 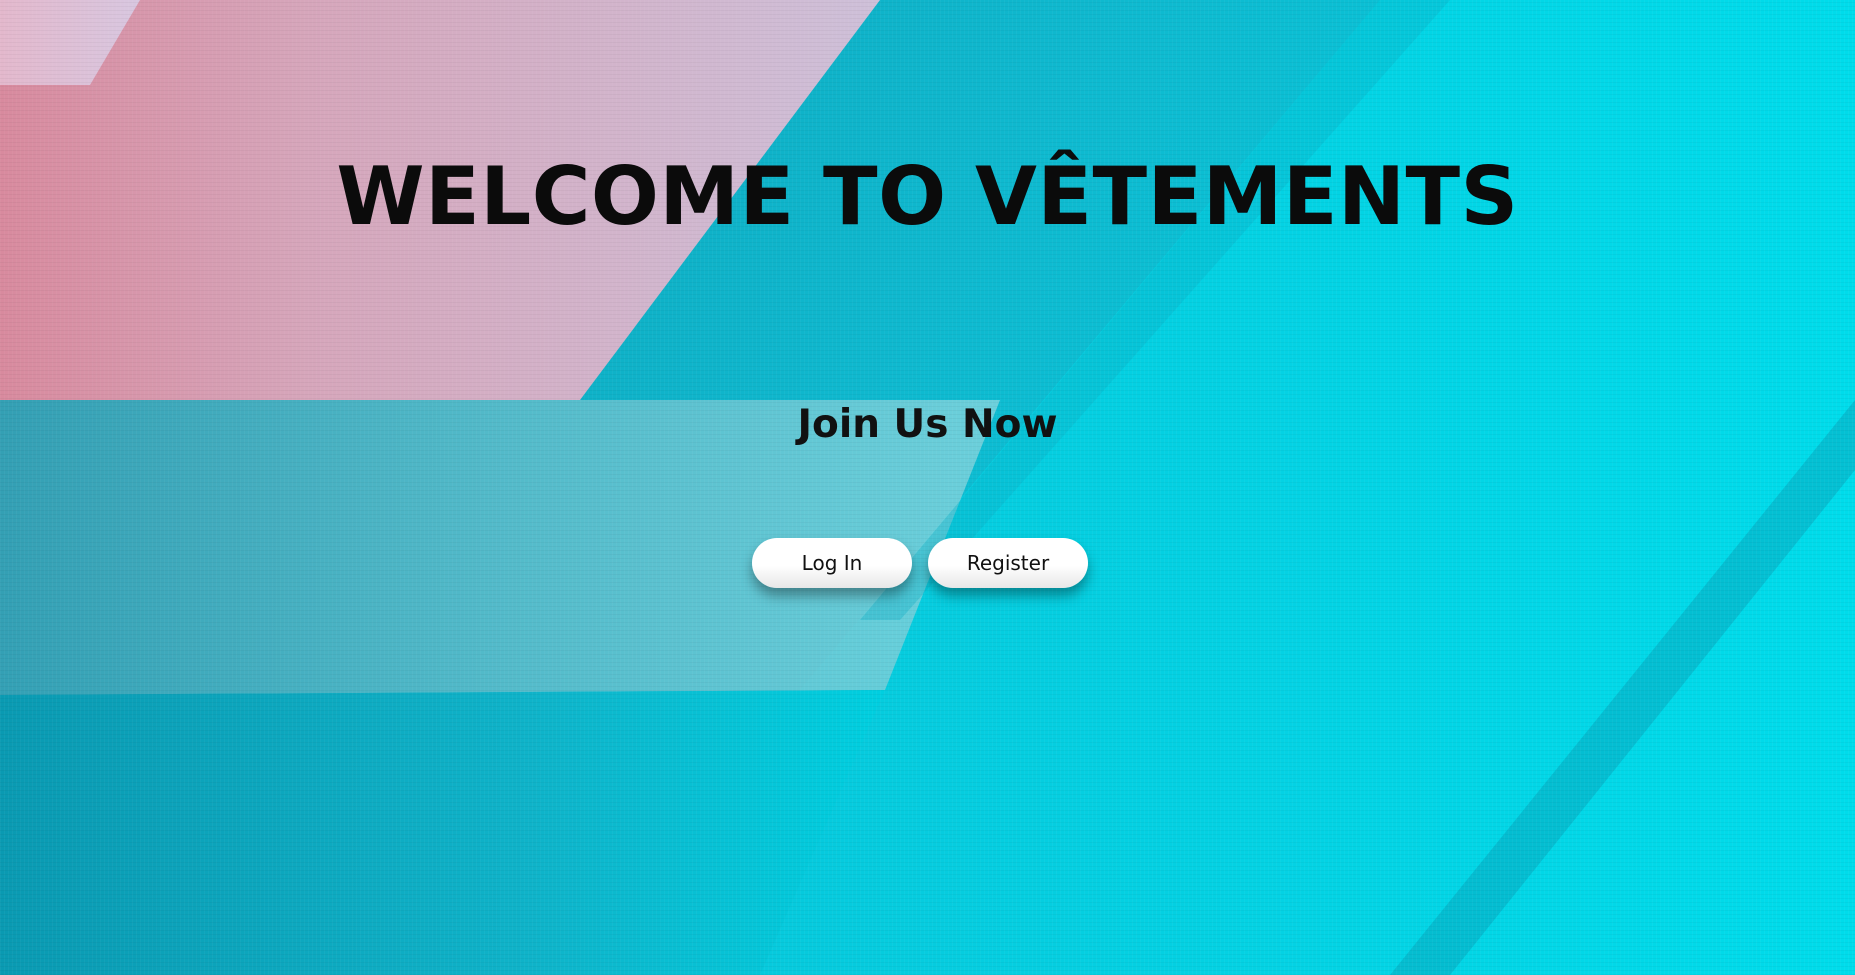 What do you see at coordinates (927, 424) in the screenshot?
I see `join-subtitle: Join Us Now` at bounding box center [927, 424].